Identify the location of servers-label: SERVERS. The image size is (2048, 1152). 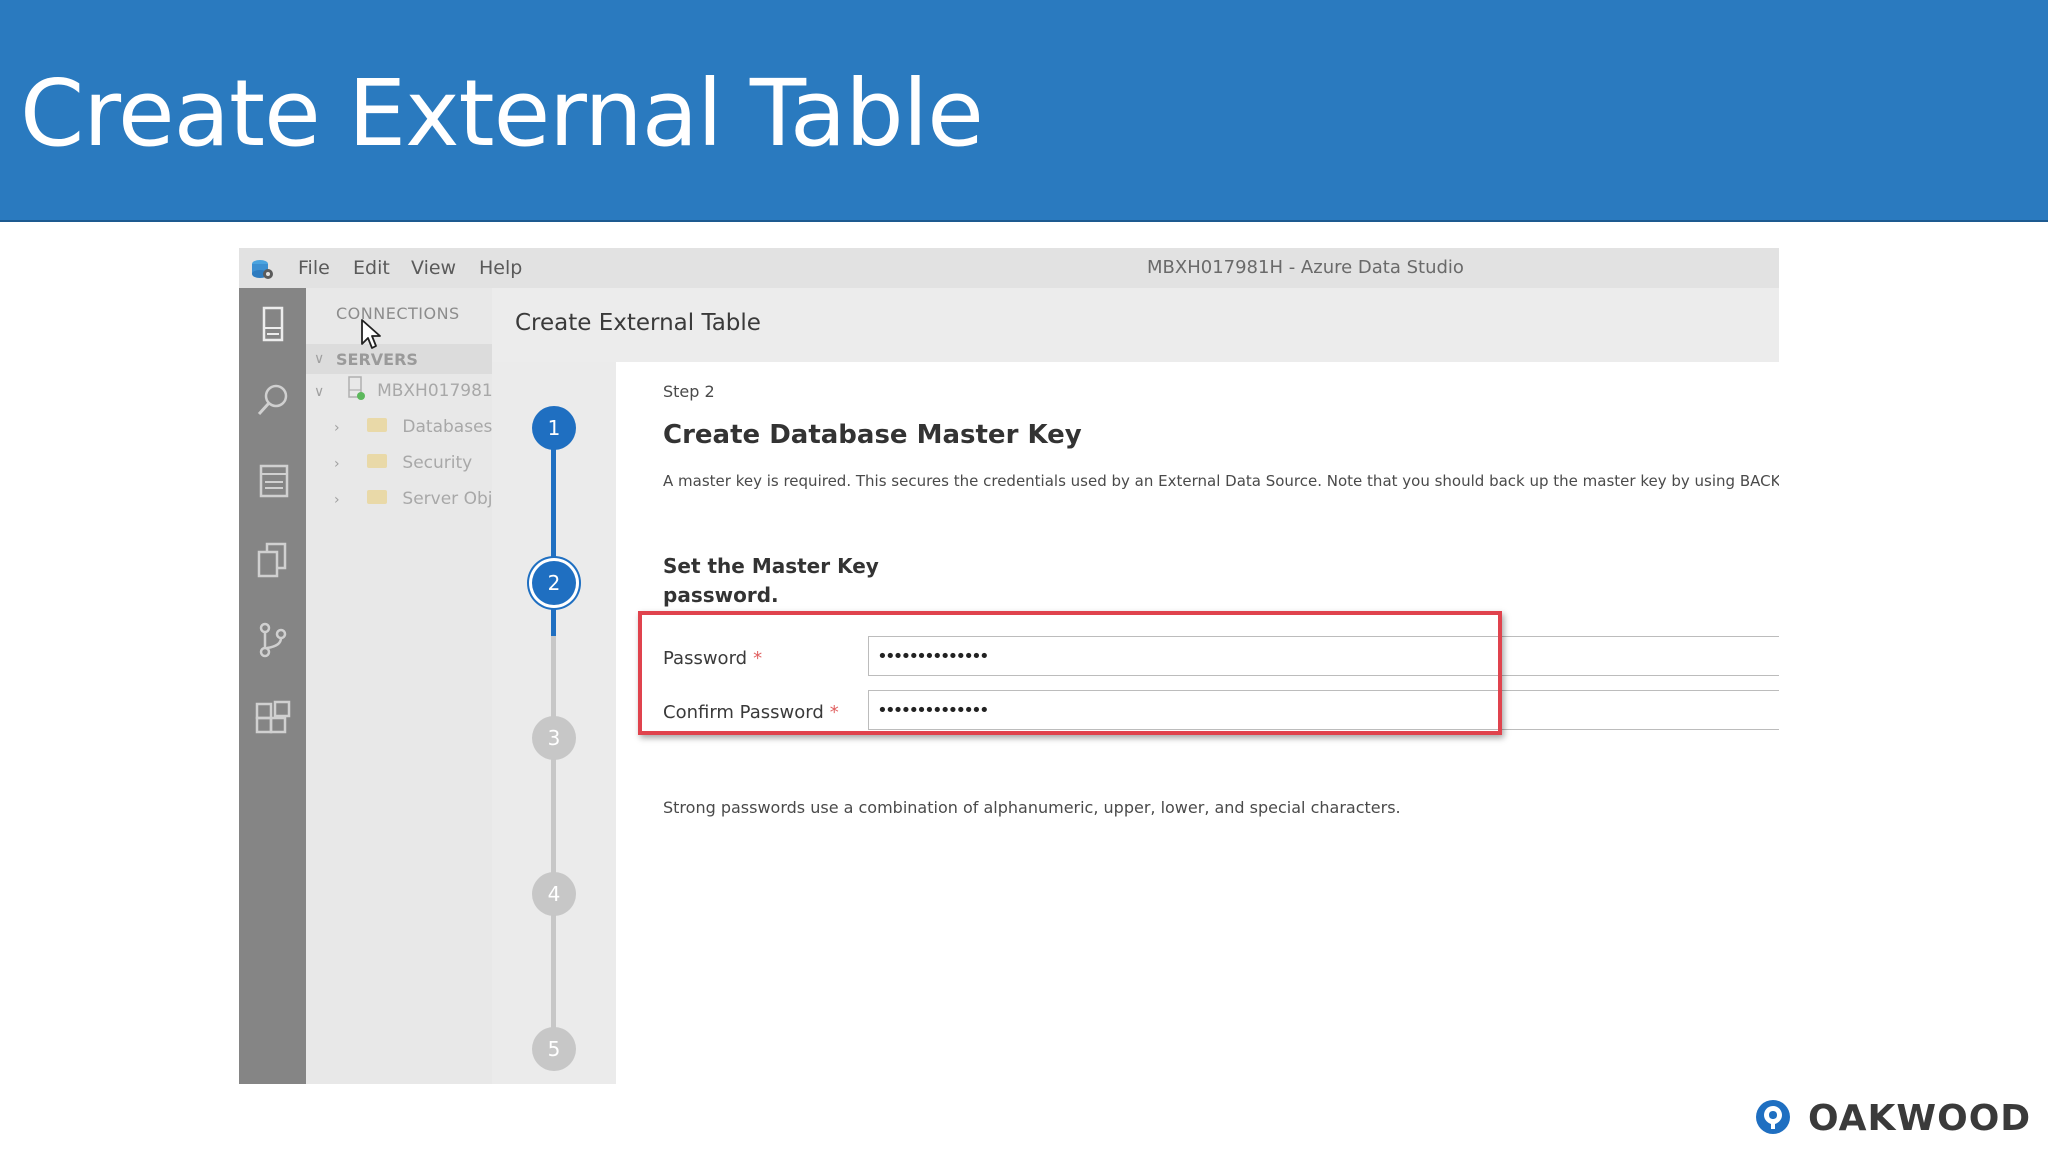
(377, 359).